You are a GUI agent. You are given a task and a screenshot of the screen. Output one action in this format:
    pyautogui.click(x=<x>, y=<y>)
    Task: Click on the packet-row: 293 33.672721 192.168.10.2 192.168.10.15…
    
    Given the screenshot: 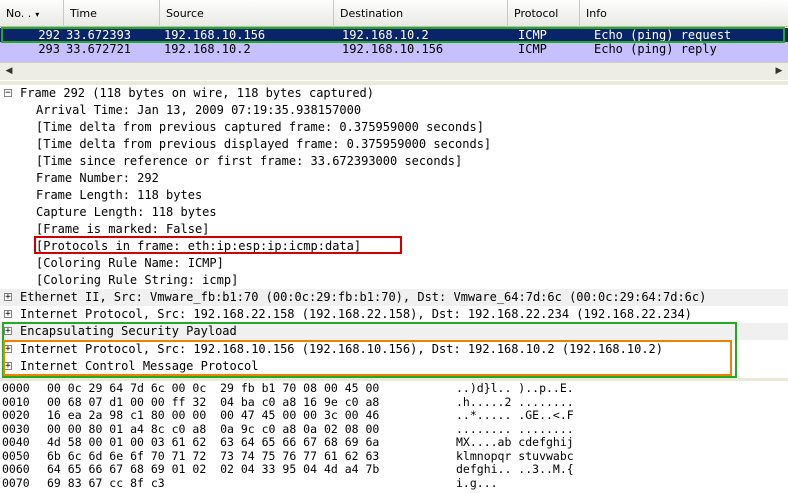 What is the action you would take?
    pyautogui.click(x=394, y=49)
    